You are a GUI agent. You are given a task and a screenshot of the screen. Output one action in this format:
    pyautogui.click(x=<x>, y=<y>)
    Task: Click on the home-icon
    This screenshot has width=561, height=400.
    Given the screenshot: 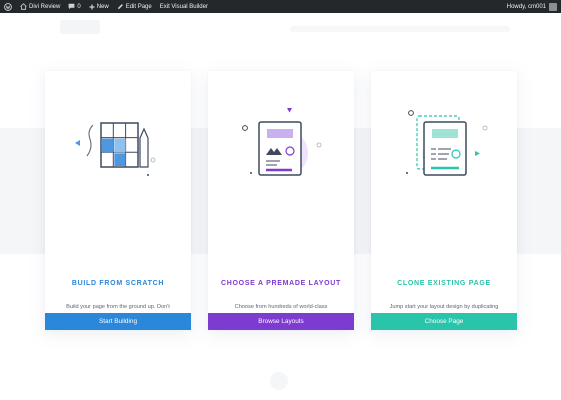 What is the action you would take?
    pyautogui.click(x=23, y=6)
    